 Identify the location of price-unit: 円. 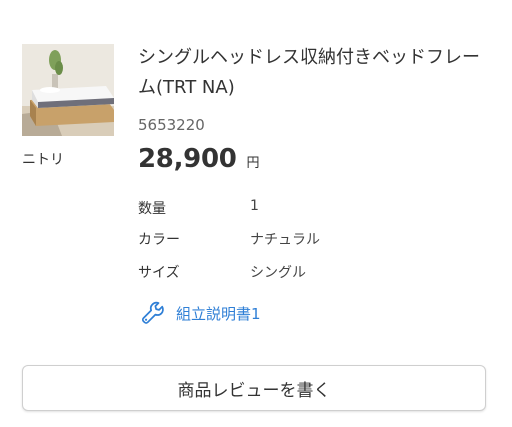
(253, 163).